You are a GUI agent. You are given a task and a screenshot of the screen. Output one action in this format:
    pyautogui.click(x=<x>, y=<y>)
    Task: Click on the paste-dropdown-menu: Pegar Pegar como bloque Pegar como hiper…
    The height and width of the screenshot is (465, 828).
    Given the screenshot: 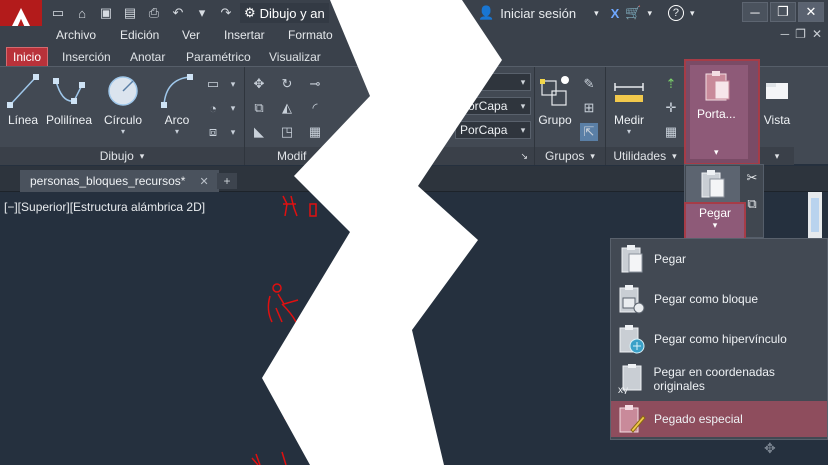 What is the action you would take?
    pyautogui.click(x=719, y=339)
    